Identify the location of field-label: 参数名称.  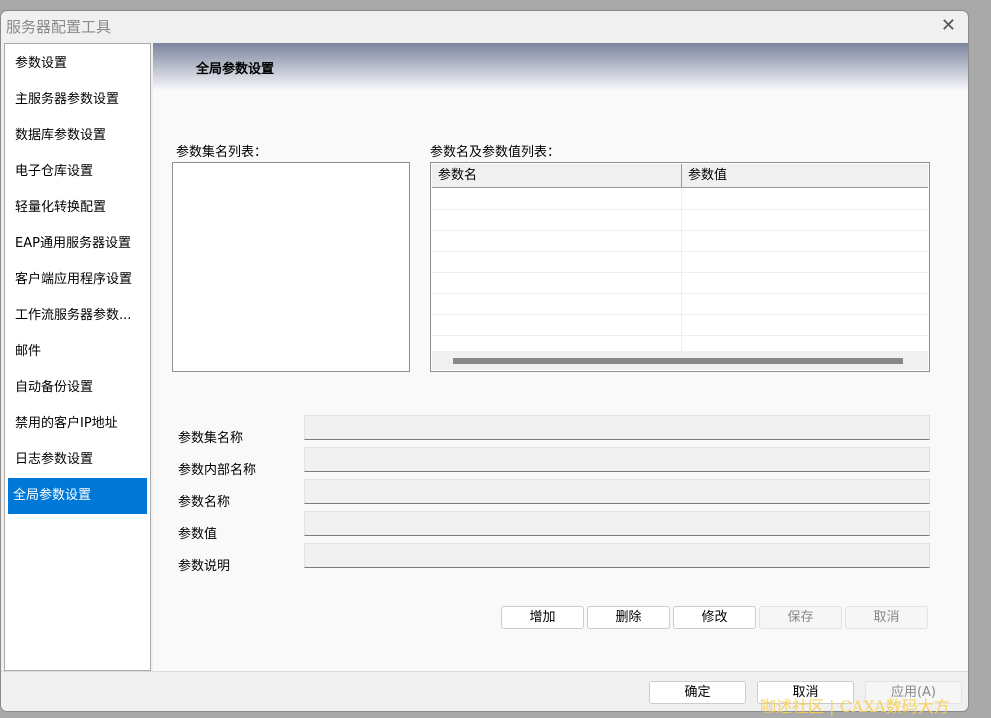
(204, 502).